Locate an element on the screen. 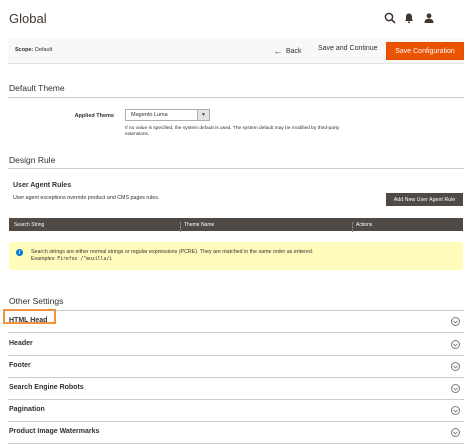  accordion-html-head: HTML Head is located at coordinates (233, 321).